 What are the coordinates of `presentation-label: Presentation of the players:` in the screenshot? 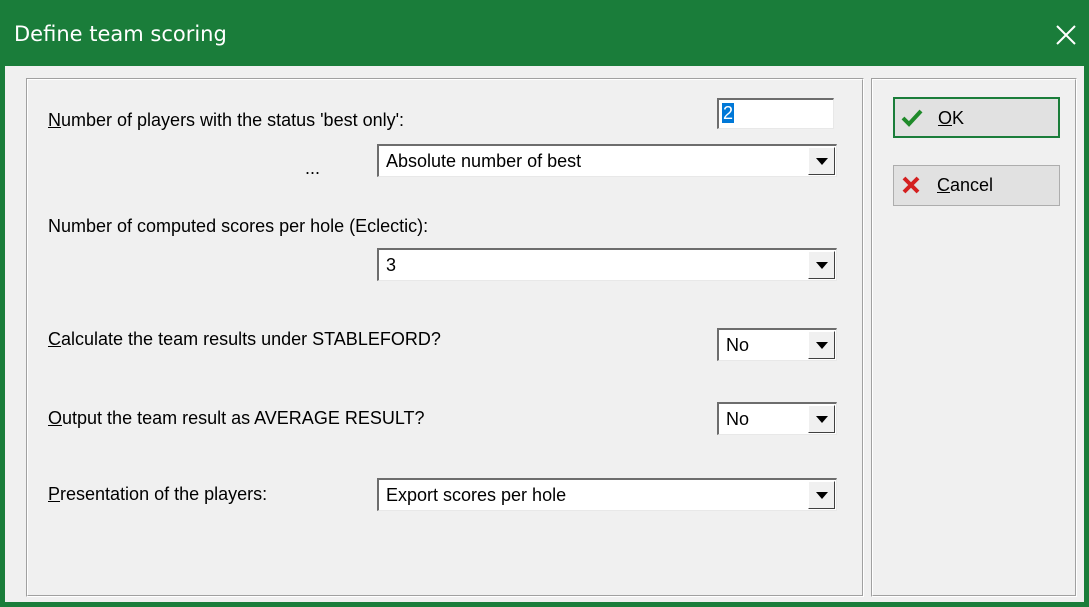 It's located at (158, 494).